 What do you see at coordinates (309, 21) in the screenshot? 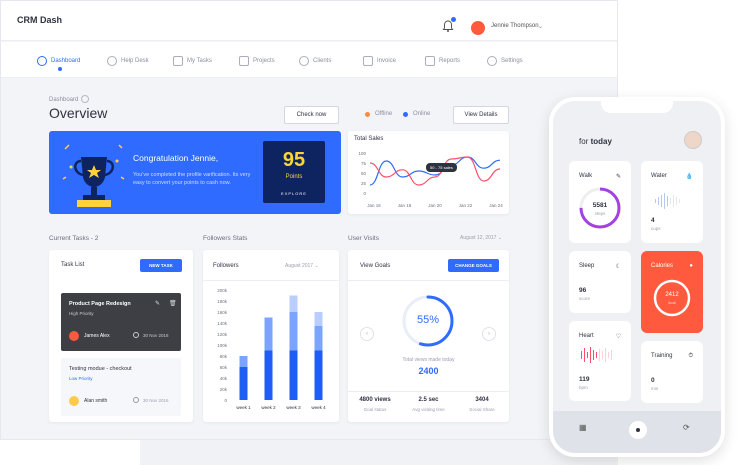
I see `top-bar: CRM Dash Jennie Thompson ⌄` at bounding box center [309, 21].